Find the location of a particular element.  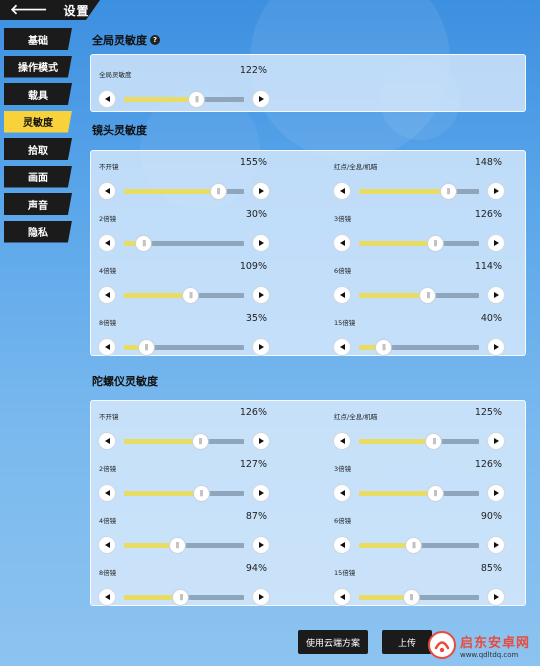

sidebar-item-privacy: 隐私 is located at coordinates (38, 231).